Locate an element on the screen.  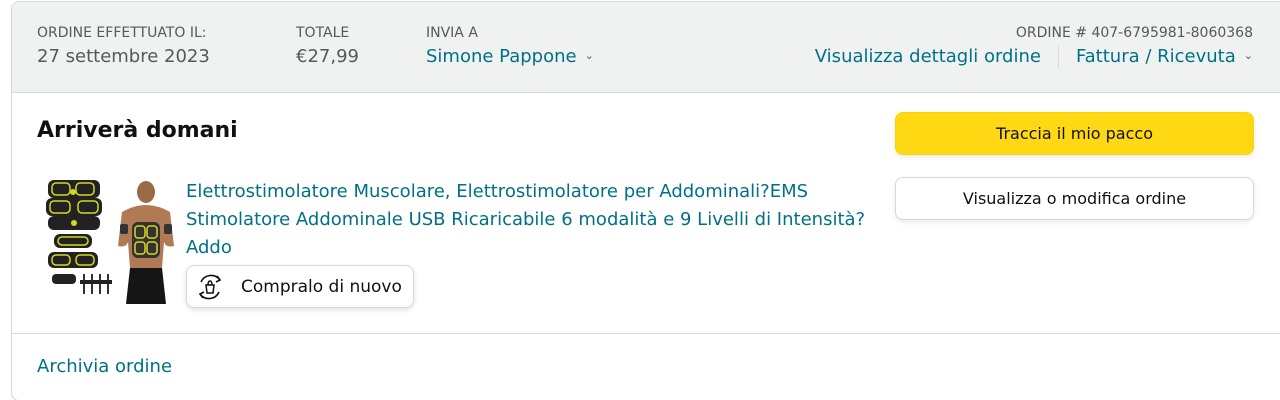
buy-again-label: Compralo di nuovo is located at coordinates (321, 287).